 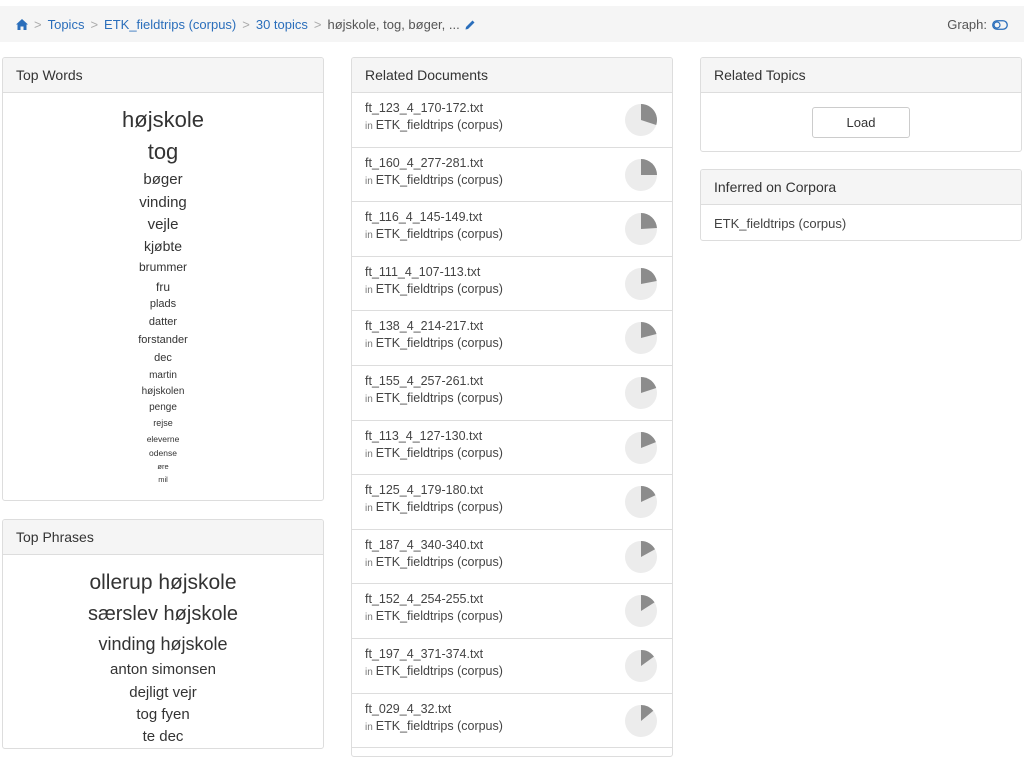 What do you see at coordinates (1000, 24) in the screenshot?
I see `toggle-icon` at bounding box center [1000, 24].